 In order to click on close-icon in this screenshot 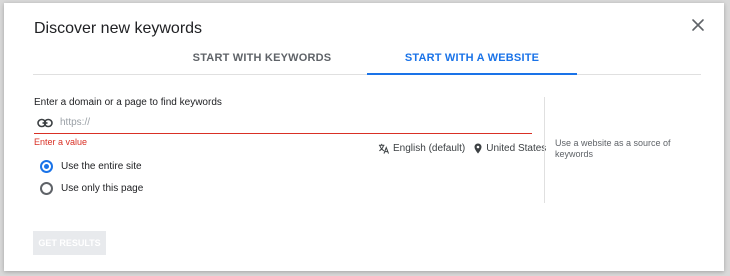, I will do `click(698, 25)`.